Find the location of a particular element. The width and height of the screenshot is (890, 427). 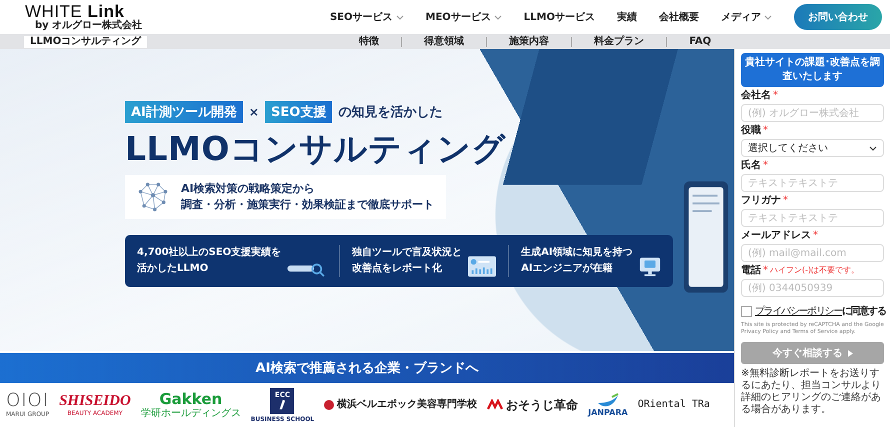

input-field: (例) 0344050939 is located at coordinates (812, 288).